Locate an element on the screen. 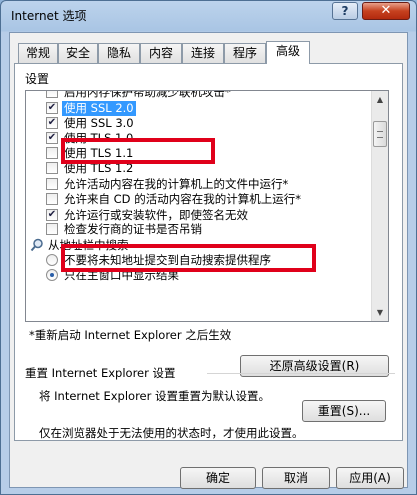  close-button: ✕ is located at coordinates (386, 11).